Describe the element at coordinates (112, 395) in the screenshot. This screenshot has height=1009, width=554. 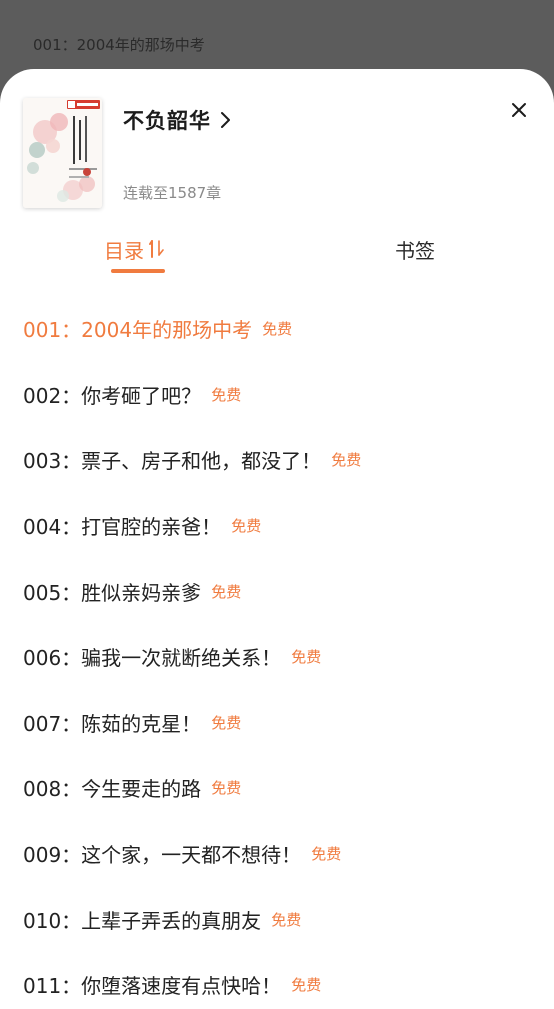
I see `chapter-title: 002：你考砸了吧？` at that location.